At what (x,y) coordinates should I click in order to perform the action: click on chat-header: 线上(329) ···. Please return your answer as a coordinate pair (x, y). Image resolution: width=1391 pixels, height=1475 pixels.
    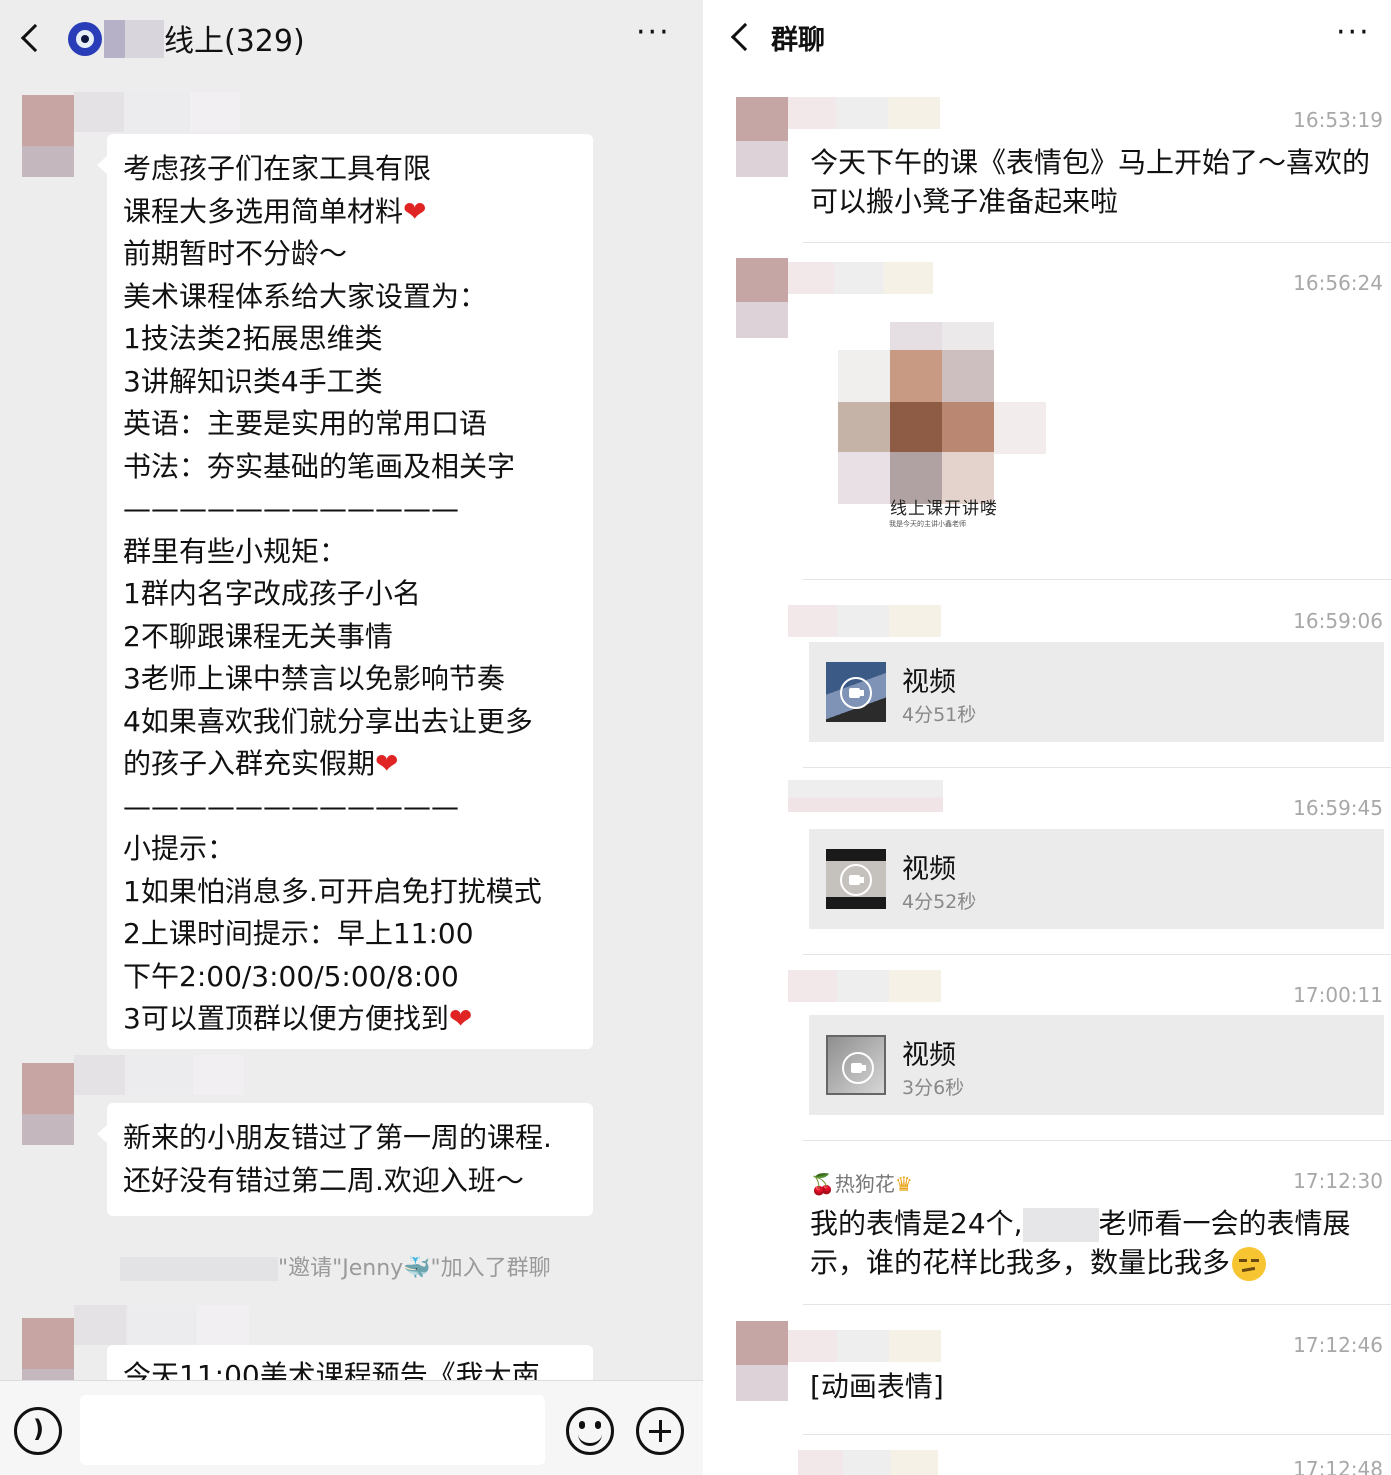
    Looking at the image, I should click on (351, 41).